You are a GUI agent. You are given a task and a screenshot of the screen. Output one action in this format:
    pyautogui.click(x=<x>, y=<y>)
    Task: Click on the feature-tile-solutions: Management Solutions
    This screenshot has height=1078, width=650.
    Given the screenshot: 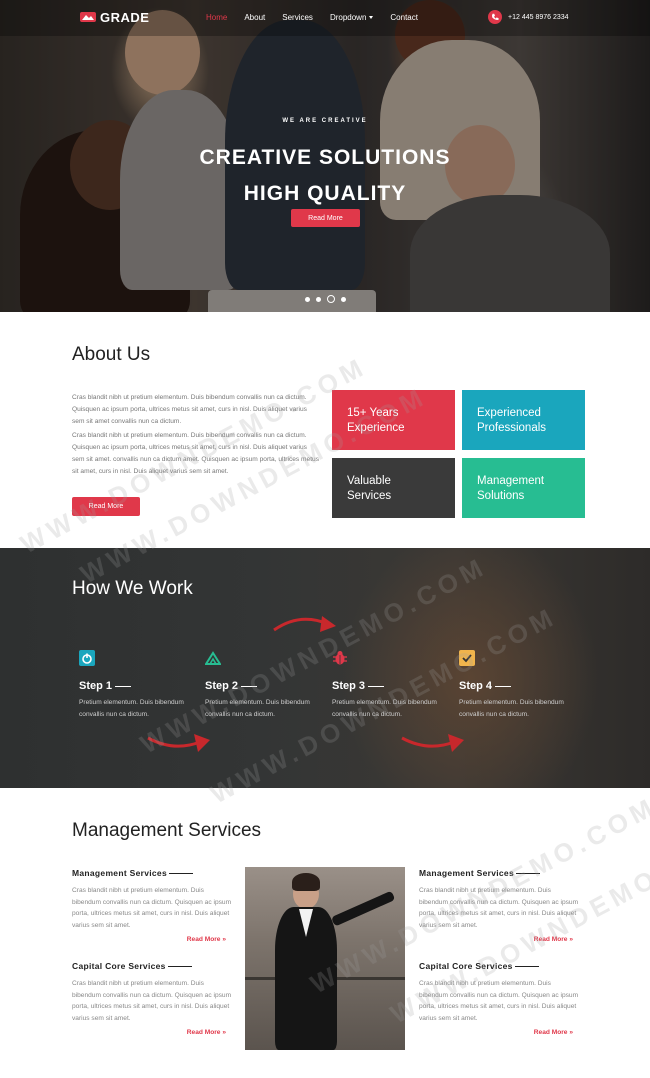 What is the action you would take?
    pyautogui.click(x=523, y=488)
    